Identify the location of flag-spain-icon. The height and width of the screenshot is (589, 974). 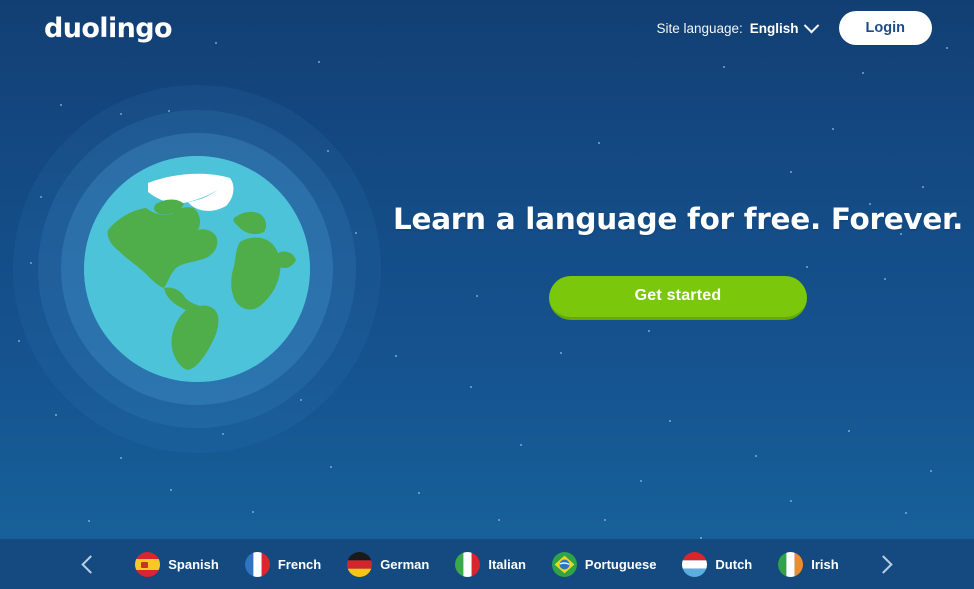
(148, 564).